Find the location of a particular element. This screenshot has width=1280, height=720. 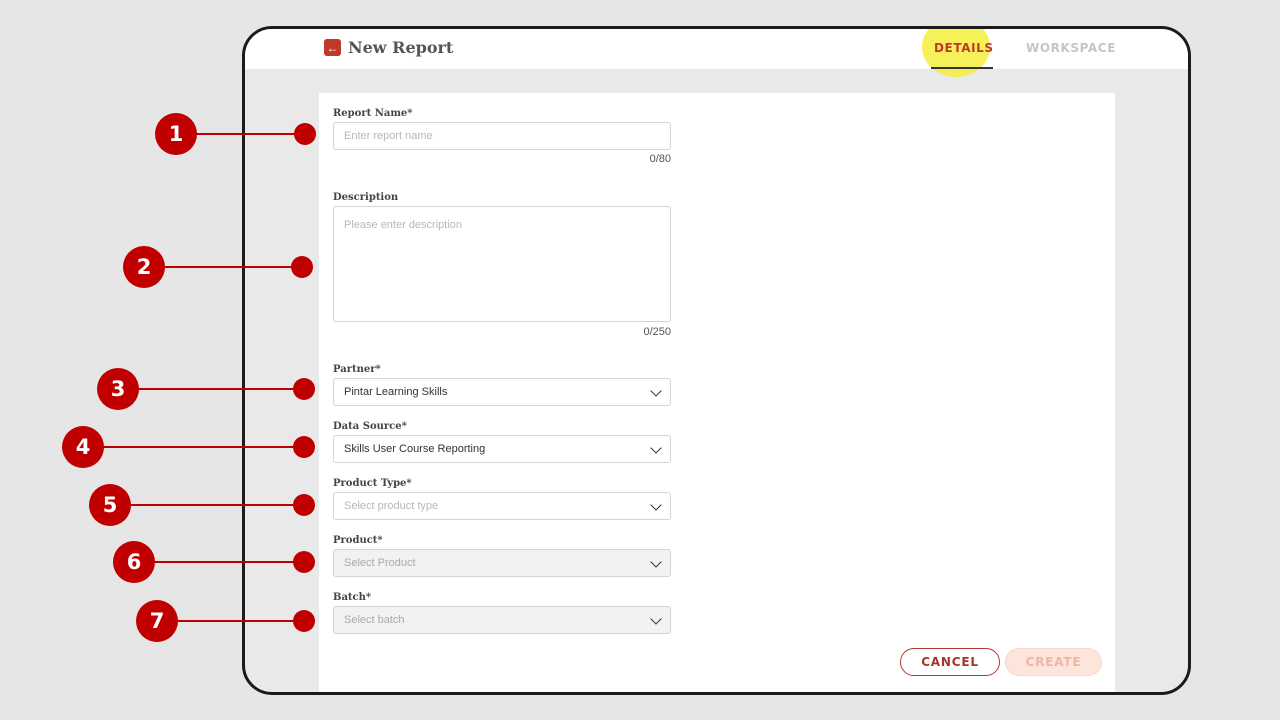

back-arrow-icon: ← is located at coordinates (332, 47).